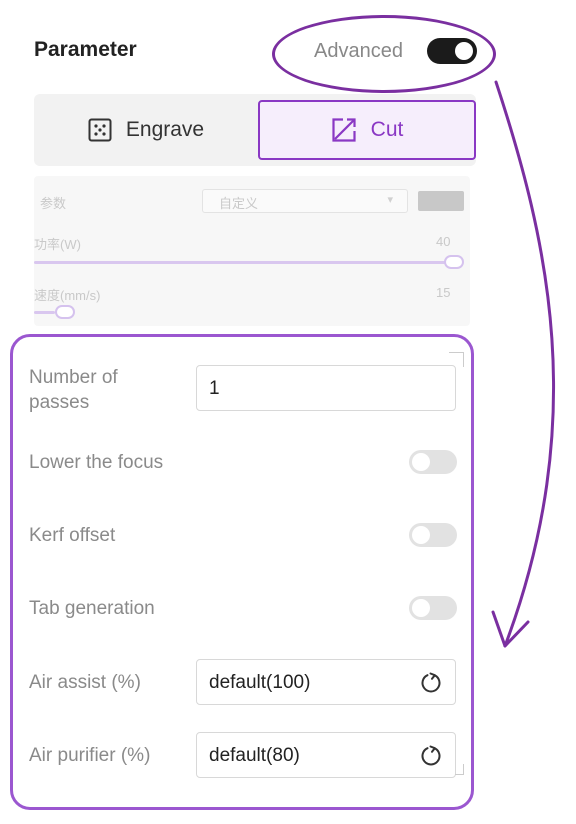 Image resolution: width=576 pixels, height=824 pixels. I want to click on speed-slider-track, so click(44, 312).